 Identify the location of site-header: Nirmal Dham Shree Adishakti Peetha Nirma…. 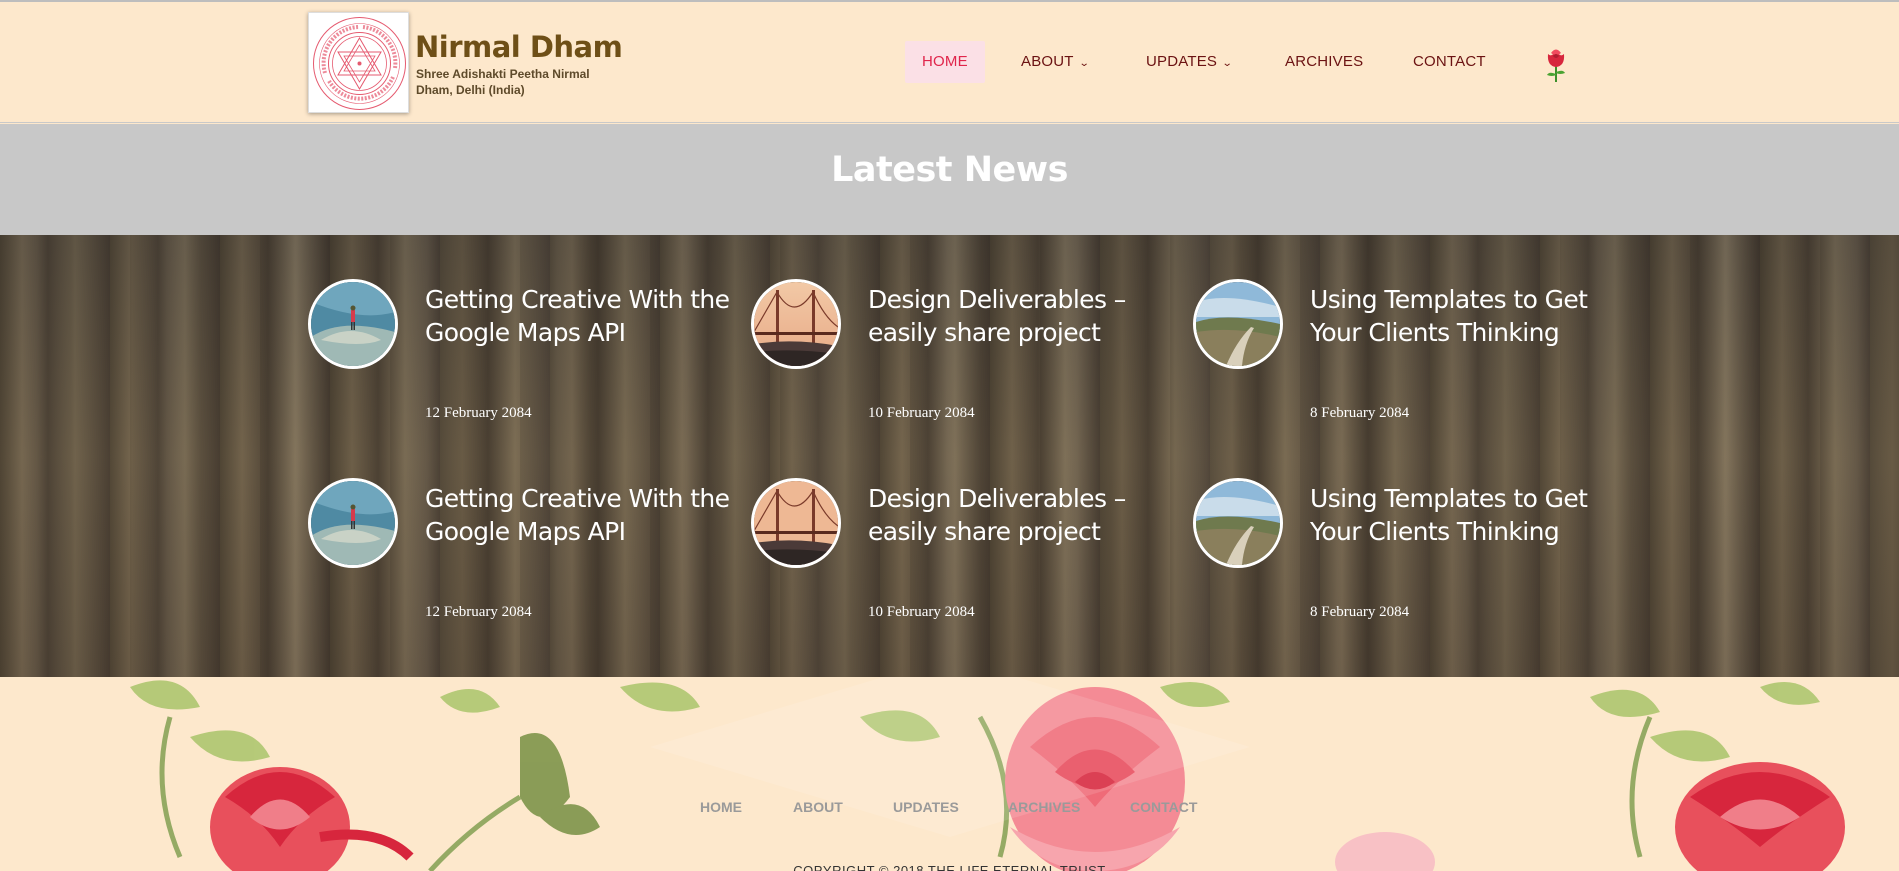
(949, 61).